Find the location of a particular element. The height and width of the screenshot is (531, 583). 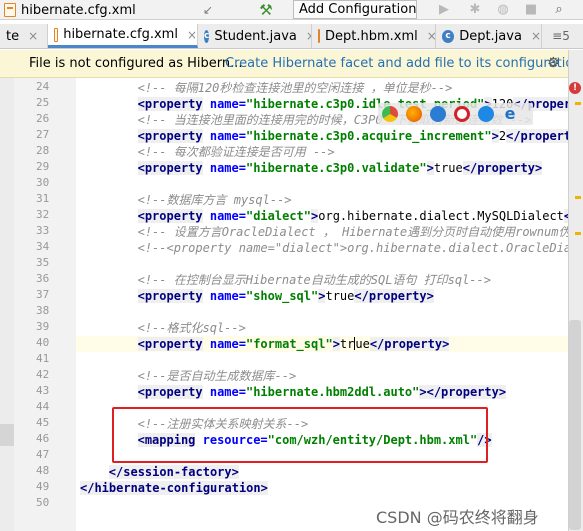

line-number: 36 is located at coordinates (43, 278).